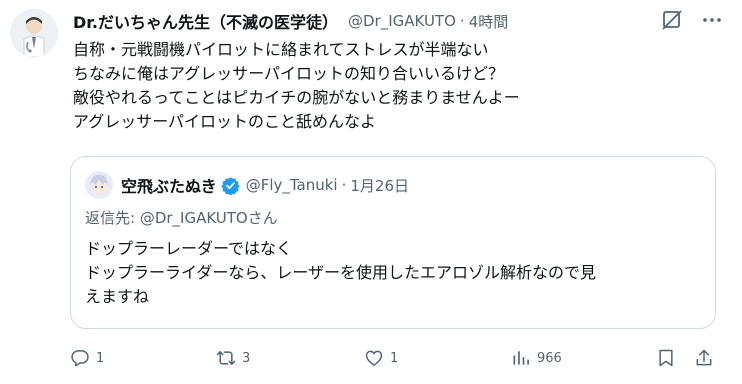 The image size is (742, 384). What do you see at coordinates (292, 185) in the screenshot?
I see `quoted-author-handle: @Fly_Tanuki` at bounding box center [292, 185].